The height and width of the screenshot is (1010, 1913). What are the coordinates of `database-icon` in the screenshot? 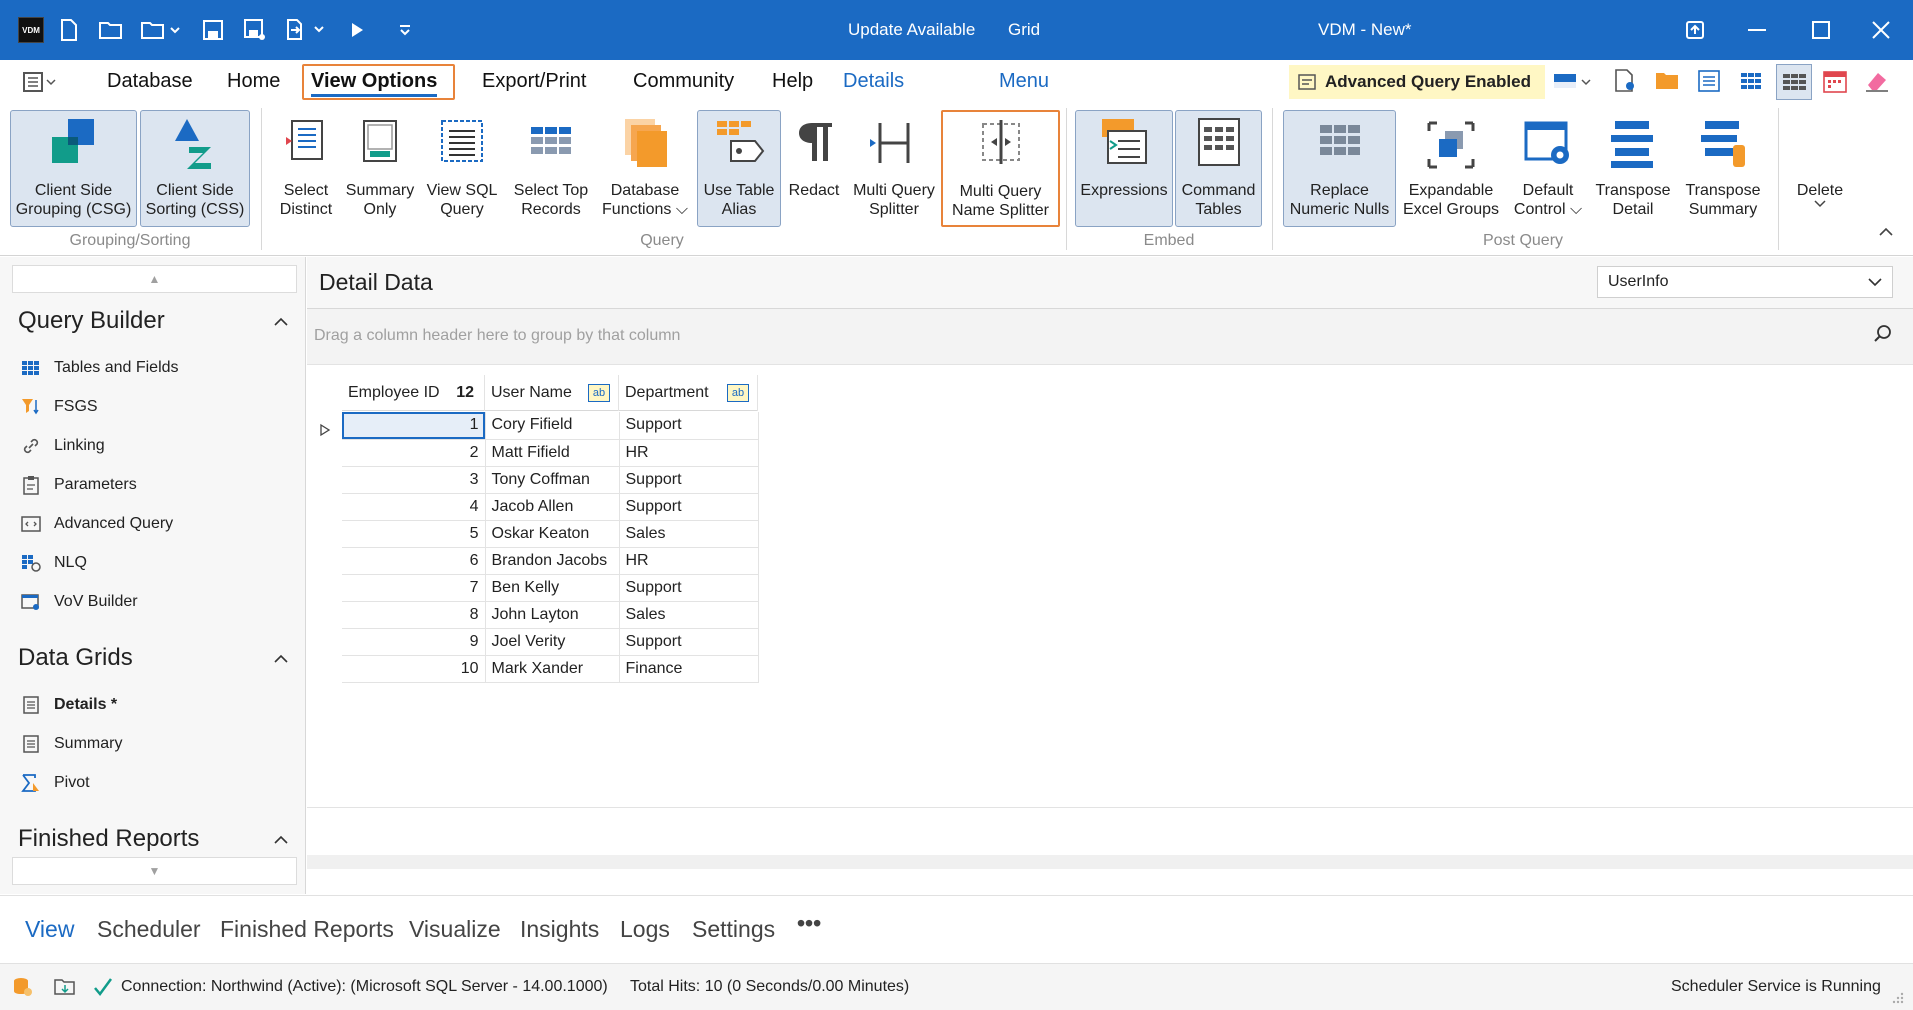 It's located at (23, 987).